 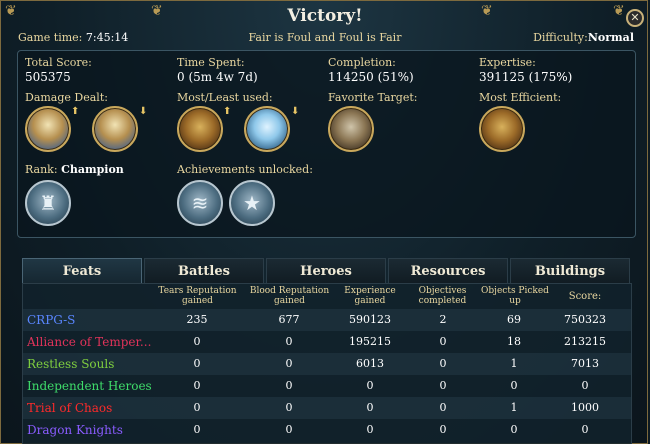 What do you see at coordinates (200, 203) in the screenshot?
I see `achievement-badge-icon: ≋` at bounding box center [200, 203].